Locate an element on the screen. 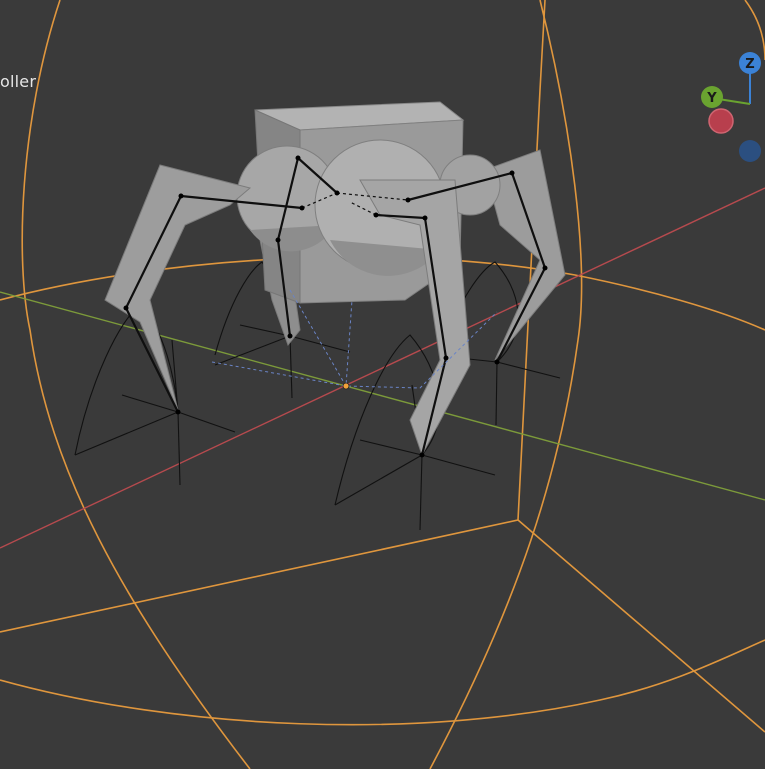 The width and height of the screenshot is (765, 769). world-origin-point is located at coordinates (346, 386).